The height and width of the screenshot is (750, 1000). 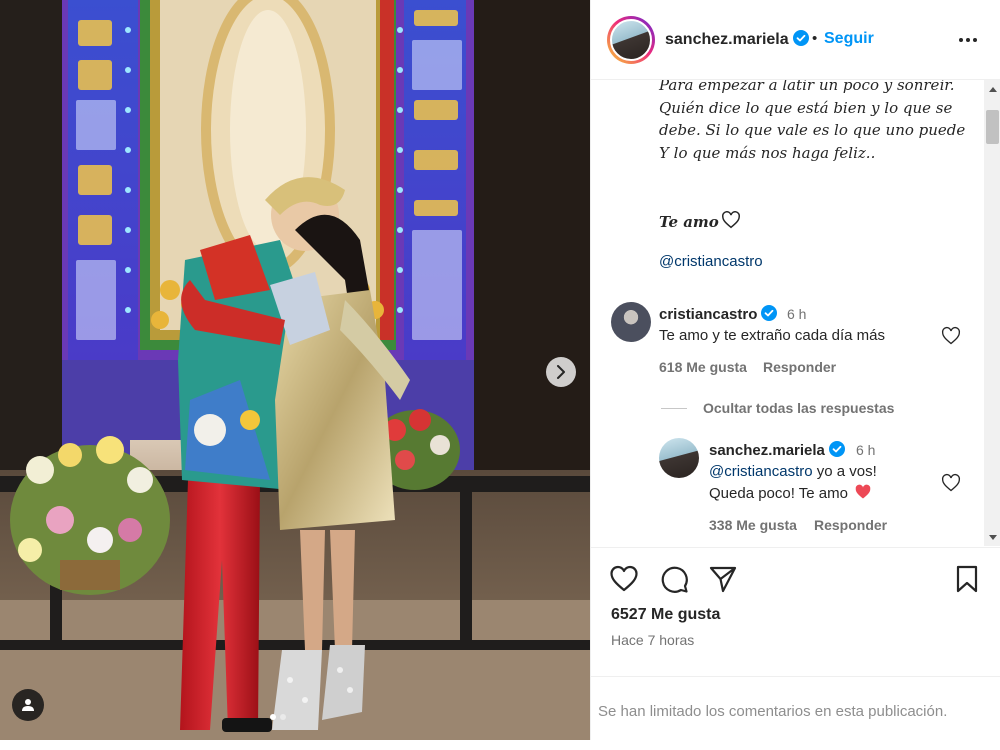 I want to click on bookmark-icon, so click(x=967, y=579).